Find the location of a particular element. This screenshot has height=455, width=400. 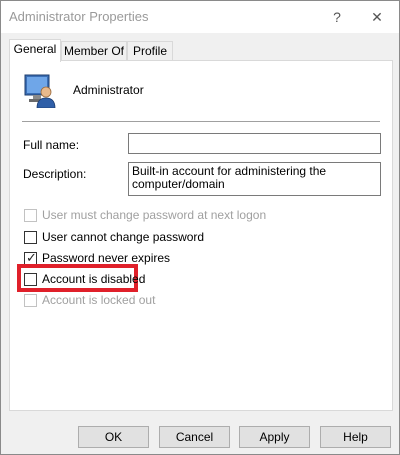

checkbox-label: User must change password at next logon is located at coordinates (154, 215).